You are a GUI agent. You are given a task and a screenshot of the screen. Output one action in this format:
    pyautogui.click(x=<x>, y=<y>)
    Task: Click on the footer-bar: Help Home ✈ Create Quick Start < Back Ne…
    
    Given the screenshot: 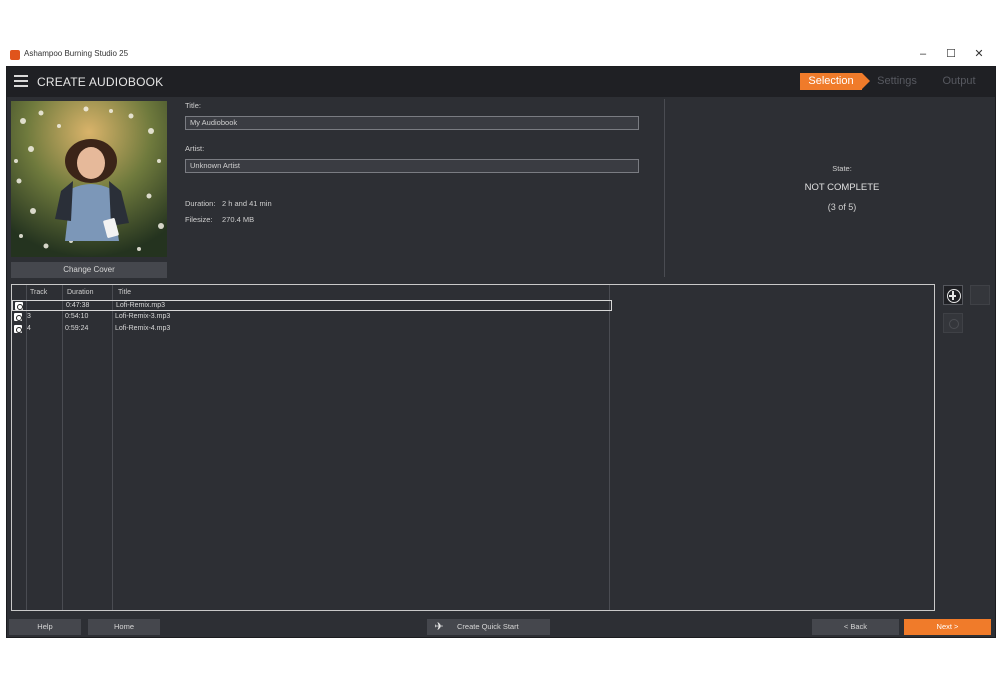 What is the action you would take?
    pyautogui.click(x=501, y=627)
    